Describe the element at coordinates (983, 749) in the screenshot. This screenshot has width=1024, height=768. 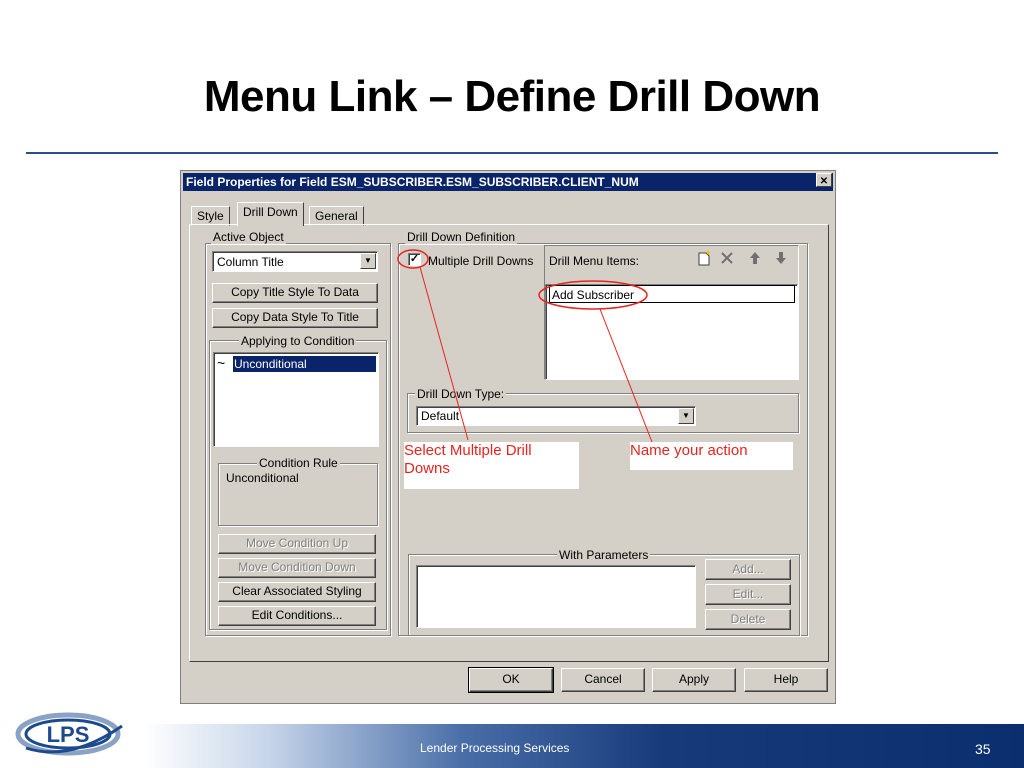
I see `page-number: 35` at that location.